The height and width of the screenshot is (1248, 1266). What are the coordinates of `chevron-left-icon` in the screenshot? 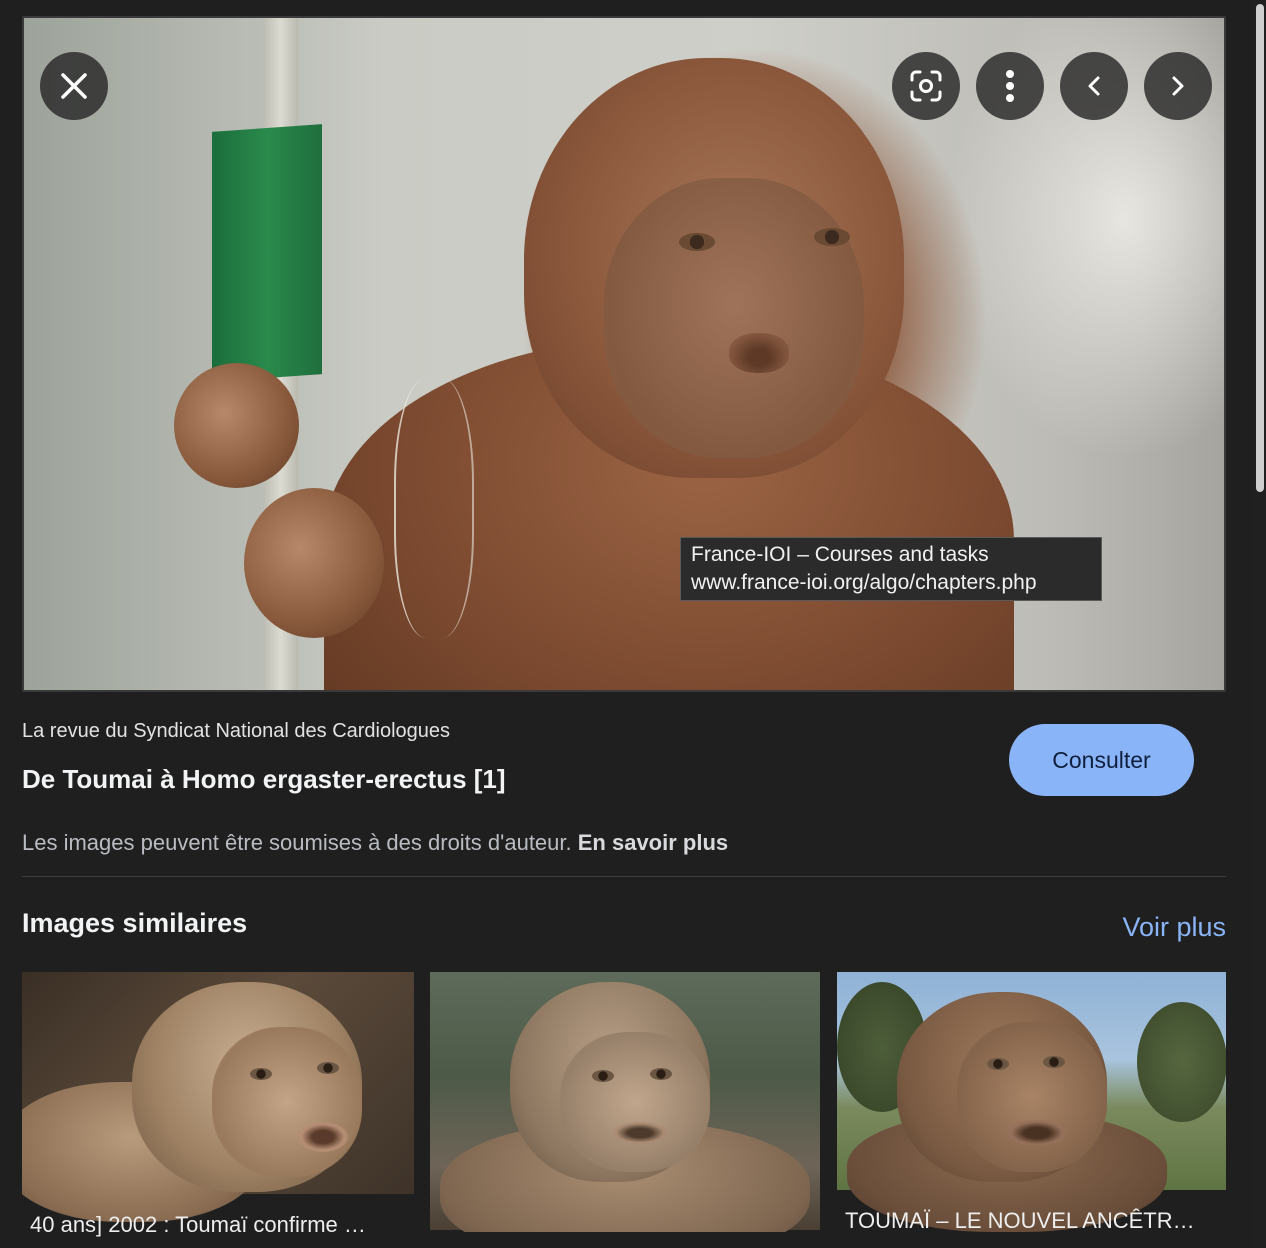 It's located at (1094, 86).